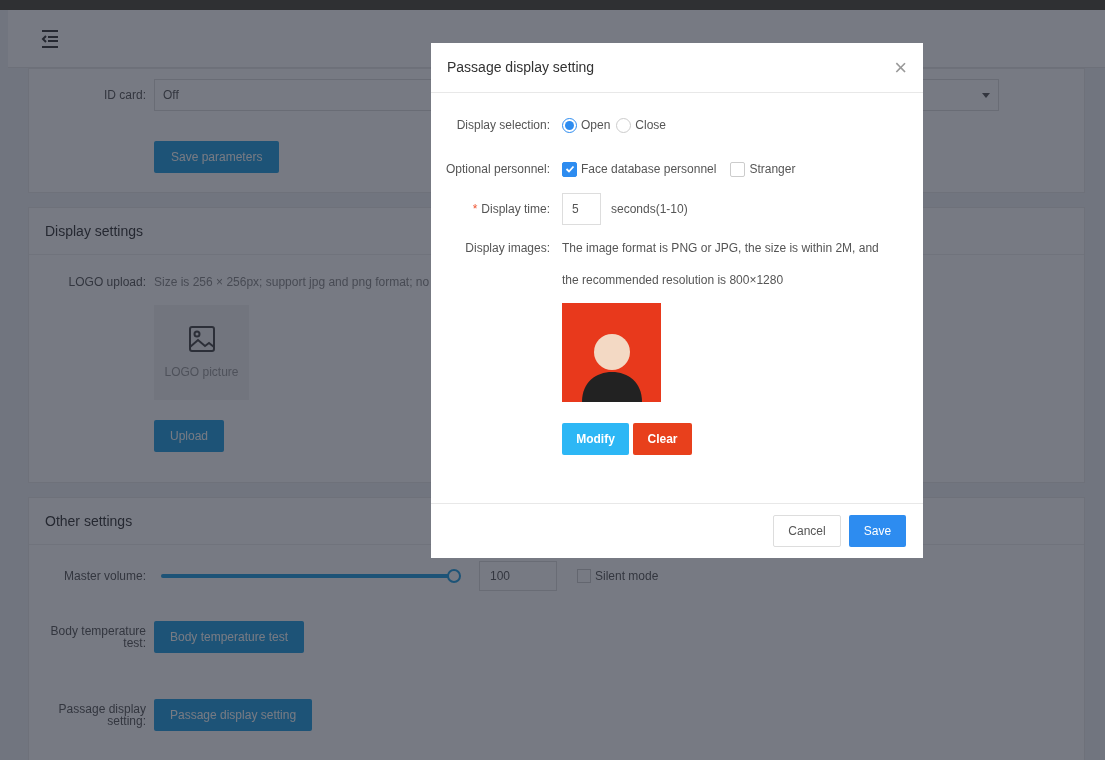  I want to click on silent-mode-checkbox: Silent mode, so click(618, 576).